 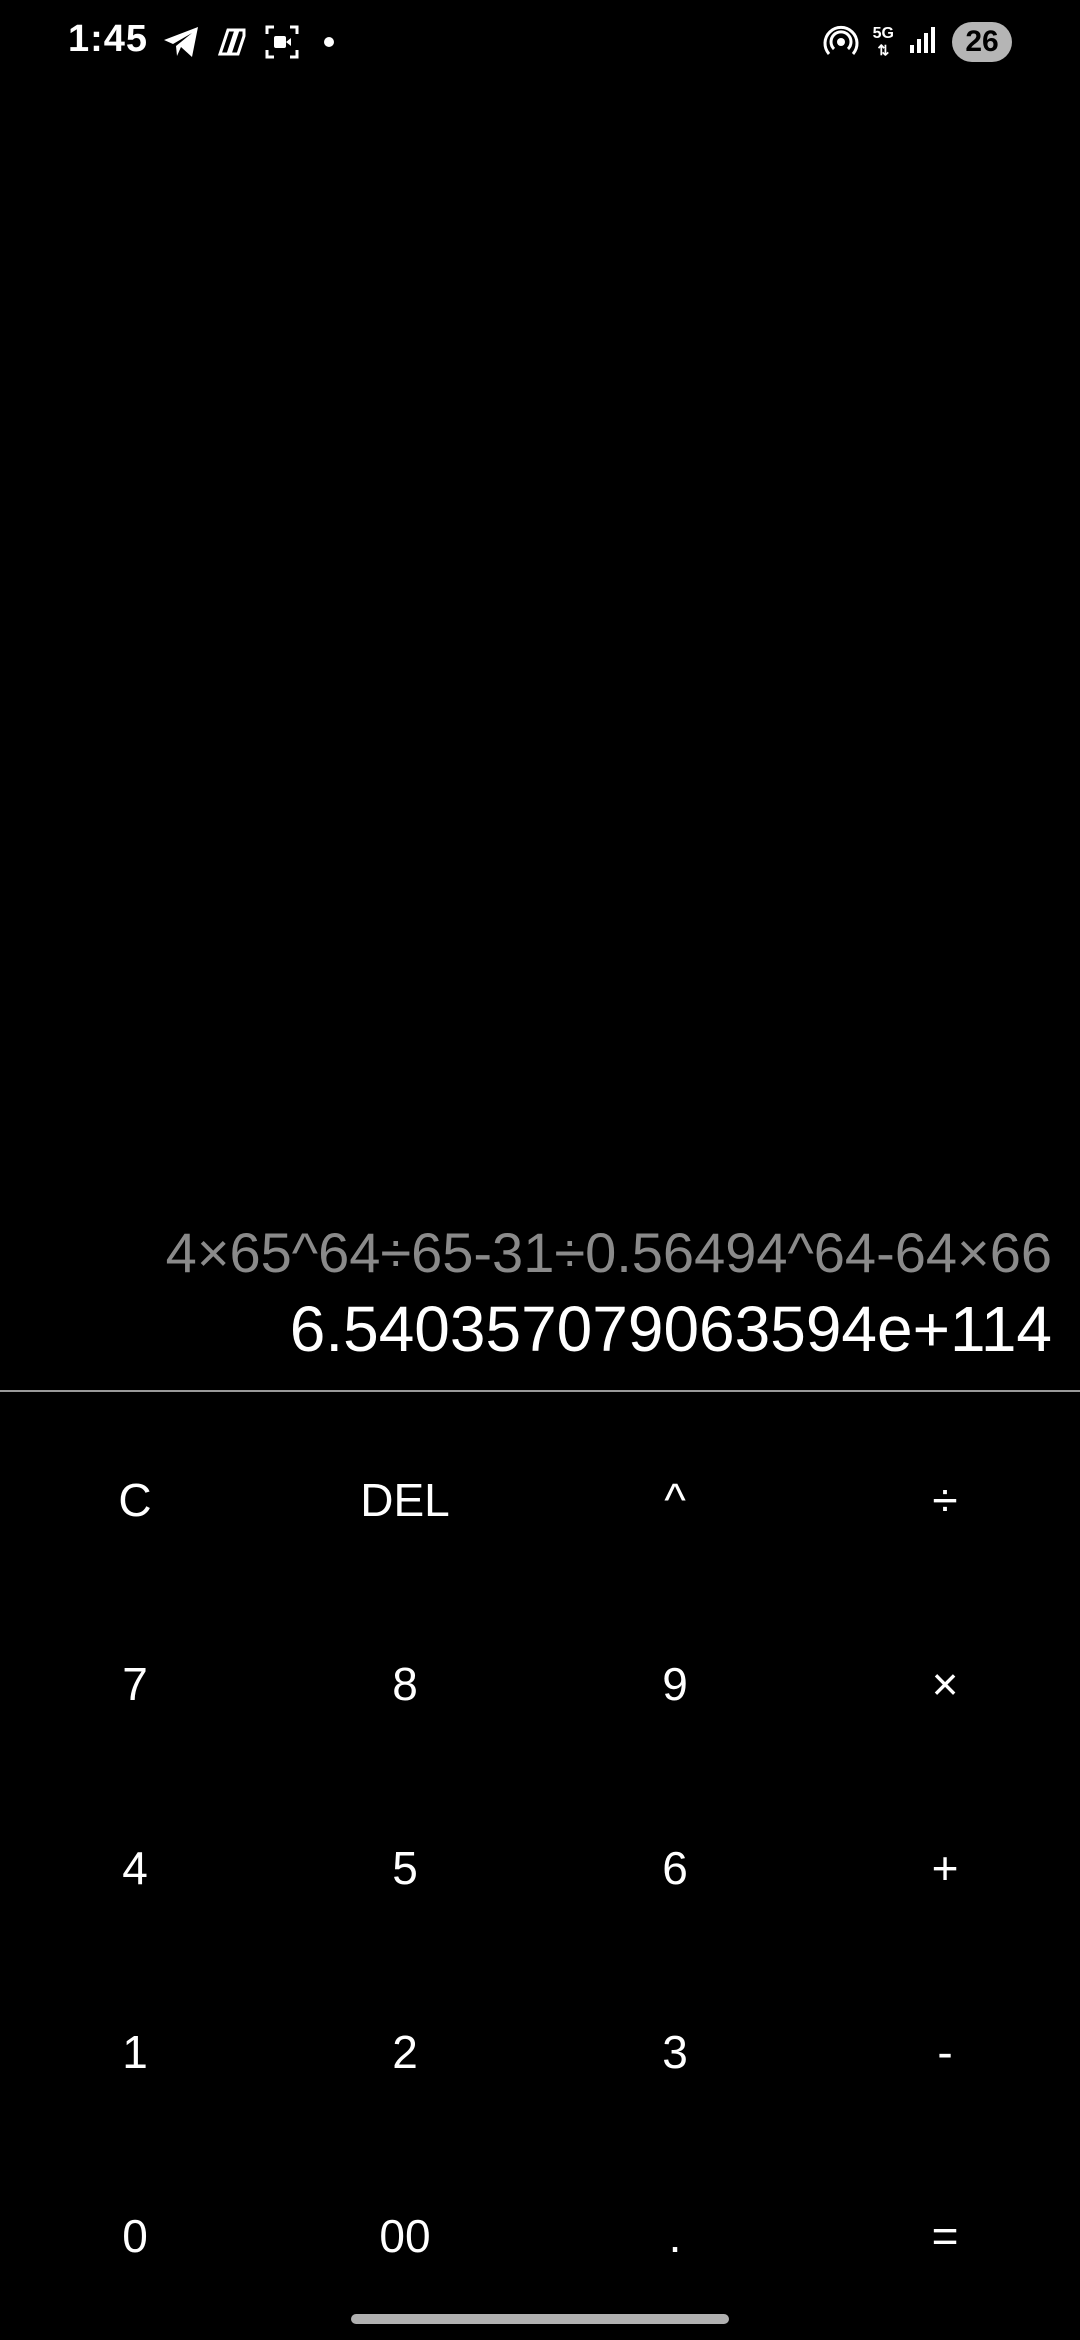 I want to click on digit-2-button: 2, so click(x=405, y=2052).